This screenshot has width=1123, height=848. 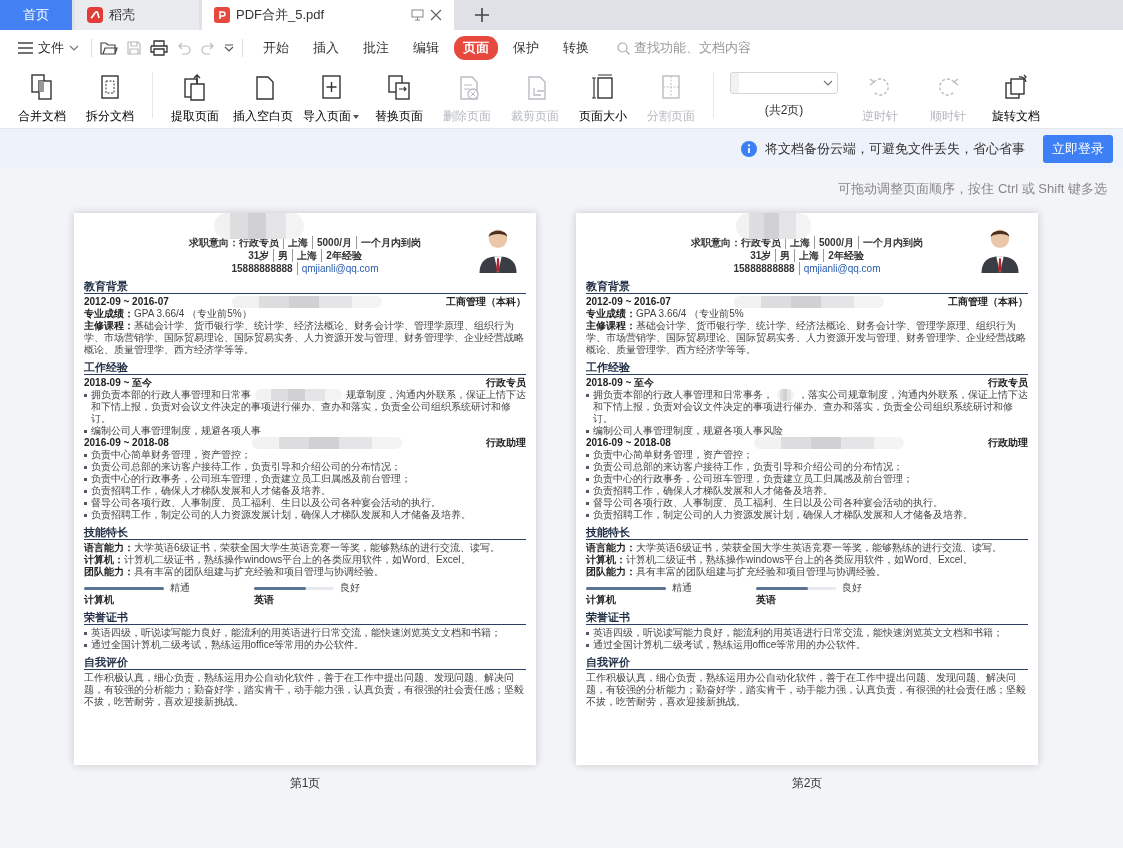 What do you see at coordinates (126, 443) in the screenshot?
I see `date-range: 2016-09 ~ 2018-08` at bounding box center [126, 443].